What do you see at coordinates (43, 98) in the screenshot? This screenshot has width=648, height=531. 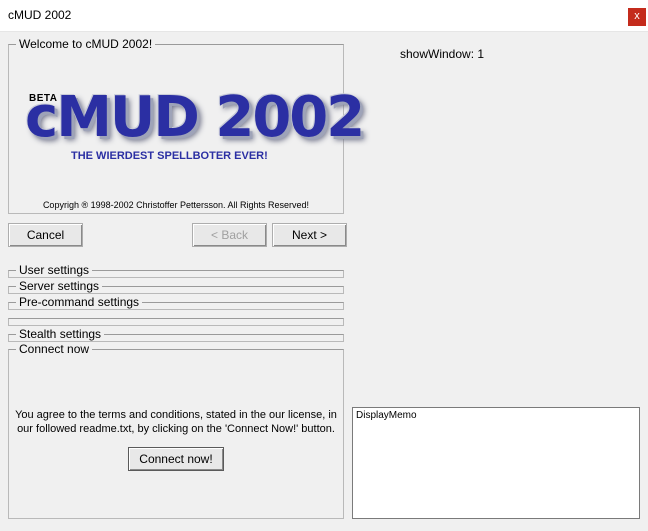 I see `logo-beta: BETA` at bounding box center [43, 98].